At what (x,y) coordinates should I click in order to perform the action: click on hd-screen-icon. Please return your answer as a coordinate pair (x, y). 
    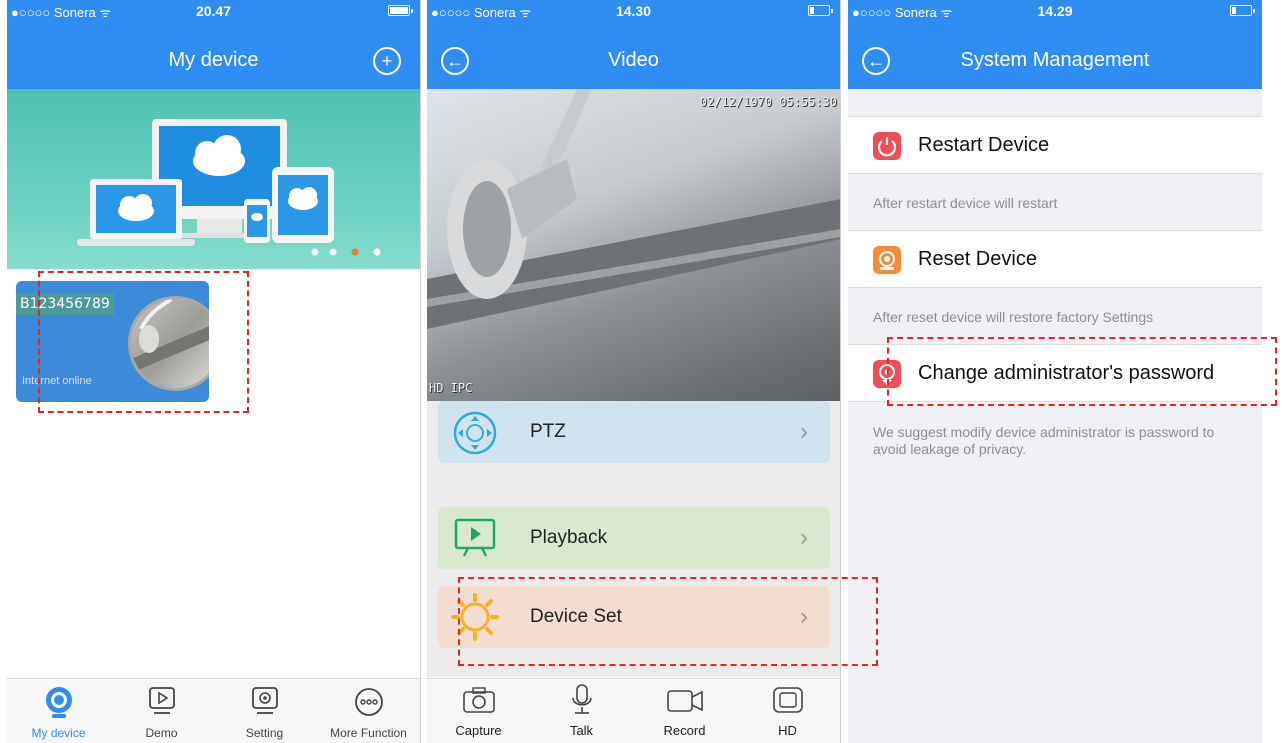
    Looking at the image, I should click on (787, 700).